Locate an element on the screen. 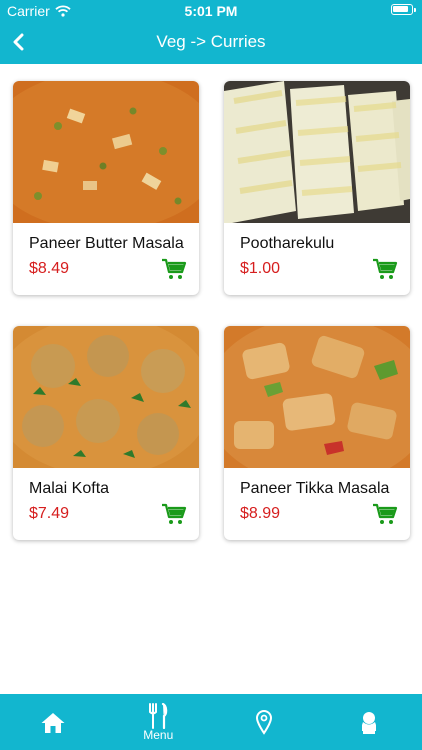 The height and width of the screenshot is (750, 422). tab-home is located at coordinates (53, 722).